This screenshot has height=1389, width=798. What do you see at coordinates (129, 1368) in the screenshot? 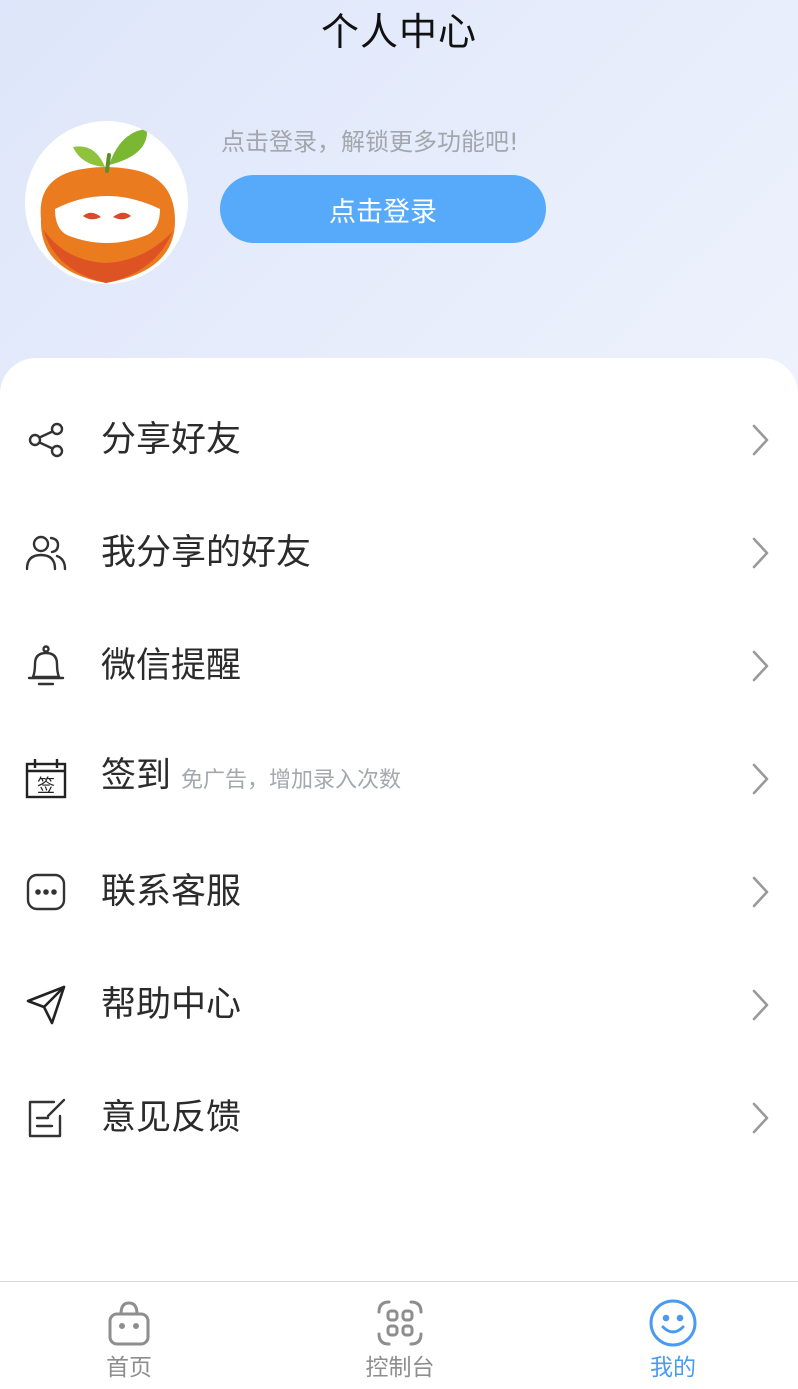
I see `tab-label: 首页` at bounding box center [129, 1368].